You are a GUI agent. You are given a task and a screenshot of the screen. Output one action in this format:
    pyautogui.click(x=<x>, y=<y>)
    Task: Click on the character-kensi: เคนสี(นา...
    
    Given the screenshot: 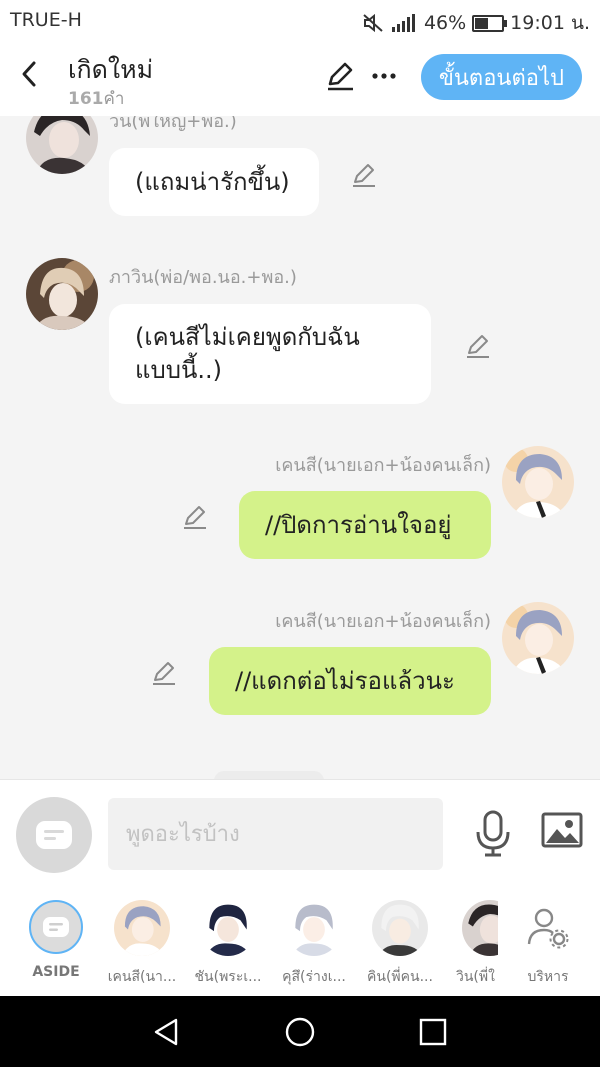 What is the action you would take?
    pyautogui.click(x=142, y=944)
    